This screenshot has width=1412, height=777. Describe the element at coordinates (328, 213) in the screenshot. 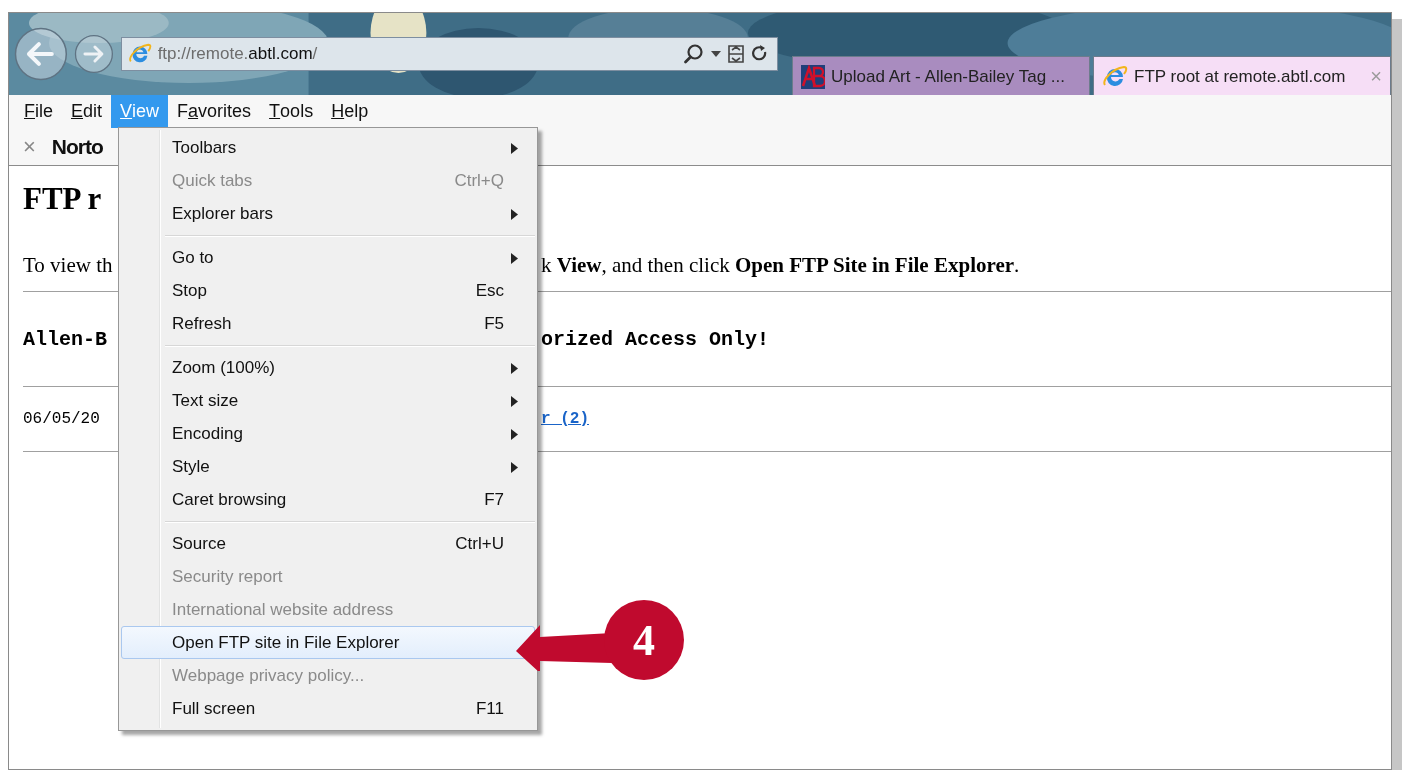

I see `menu-item: Explorer bars` at that location.